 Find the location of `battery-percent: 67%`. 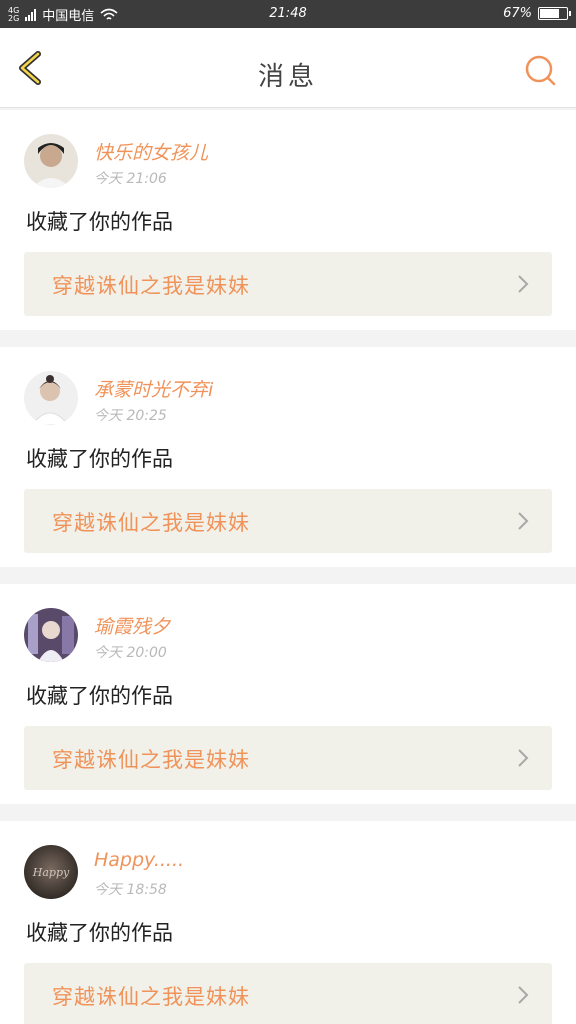

battery-percent: 67% is located at coordinates (517, 13).